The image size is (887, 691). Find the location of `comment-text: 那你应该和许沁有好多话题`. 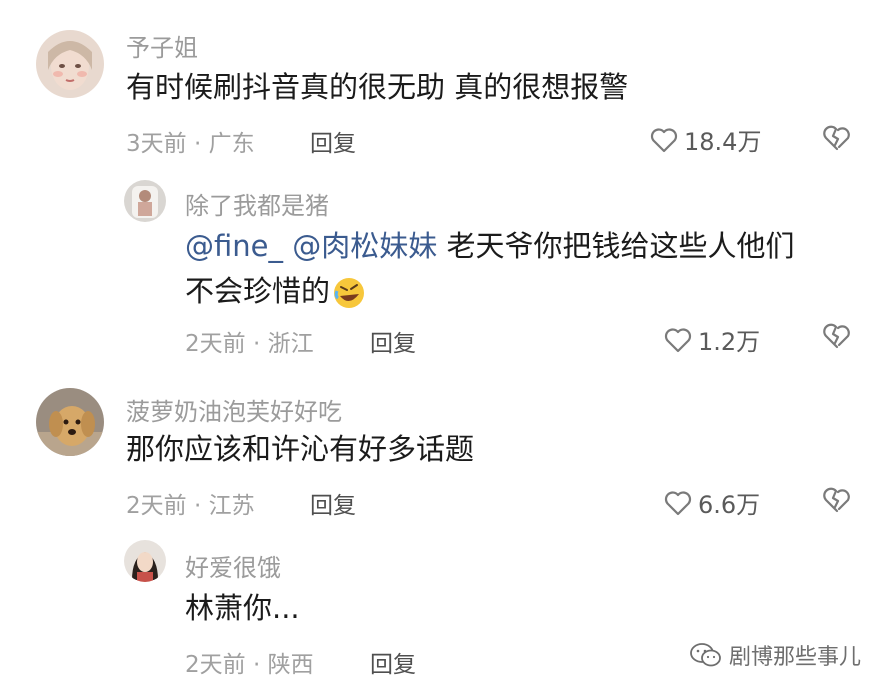

comment-text: 那你应该和许沁有好多话题 is located at coordinates (300, 449).